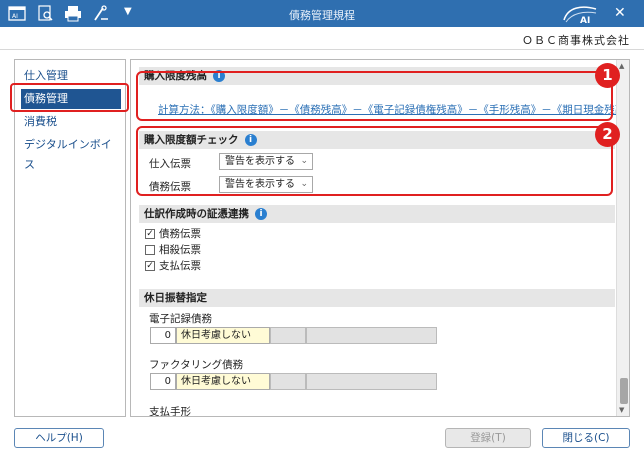 This screenshot has width=644, height=462. I want to click on svg-text: AI, so click(585, 20).